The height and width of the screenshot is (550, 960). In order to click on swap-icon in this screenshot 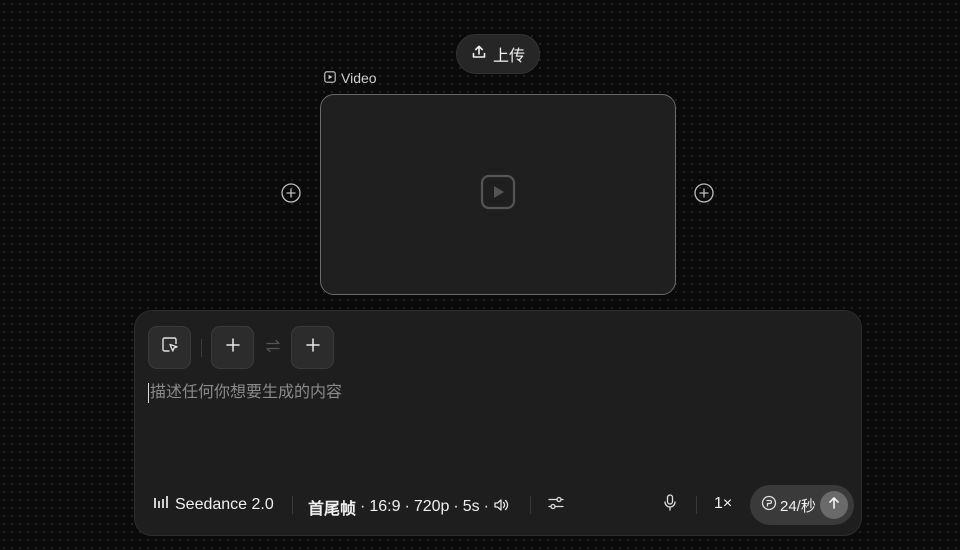, I will do `click(273, 348)`.